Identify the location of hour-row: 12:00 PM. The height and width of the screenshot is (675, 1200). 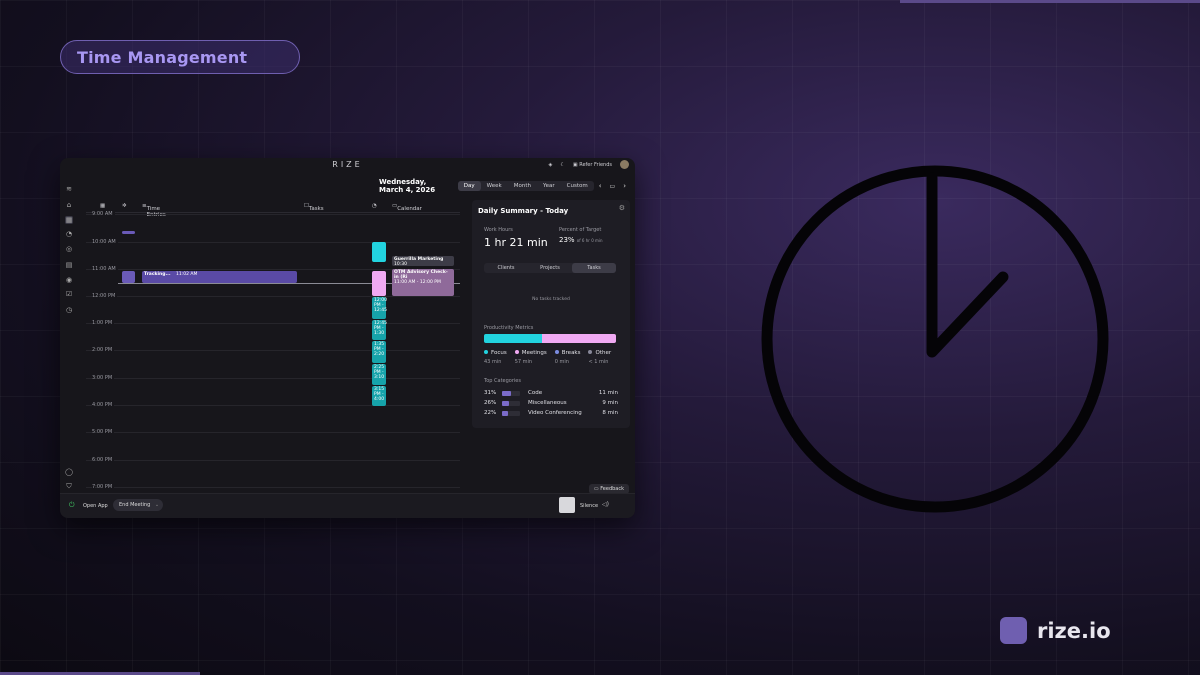
(273, 296).